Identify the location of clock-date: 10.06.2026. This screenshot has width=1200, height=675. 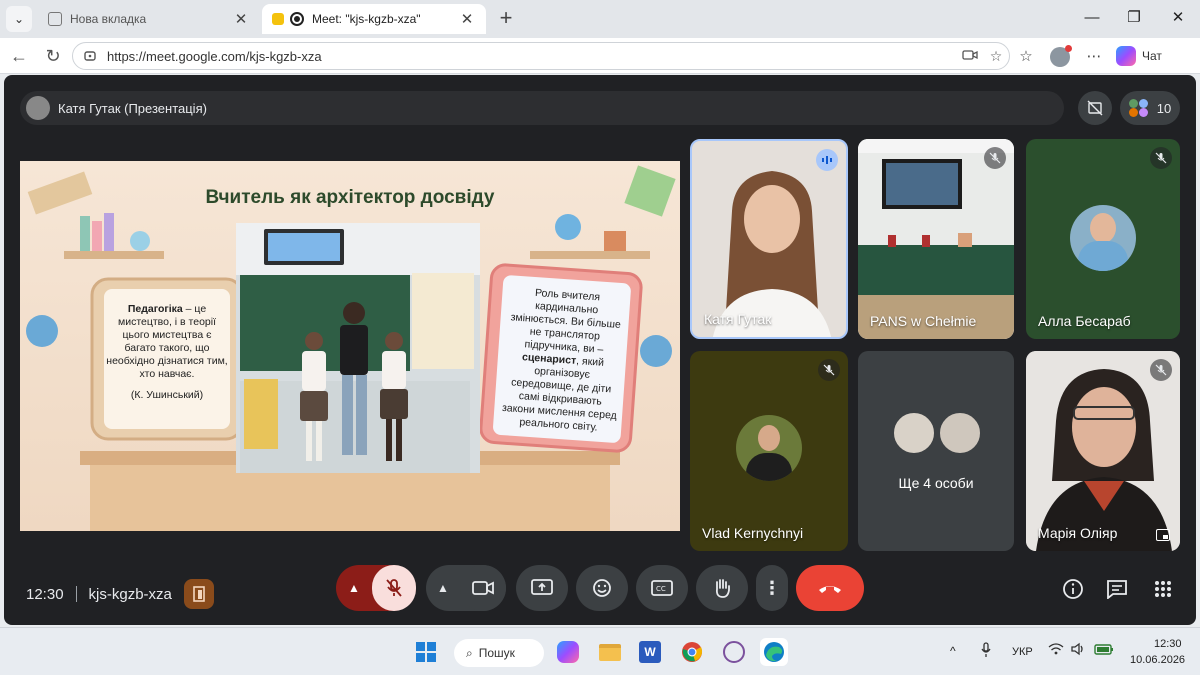
(1157, 660).